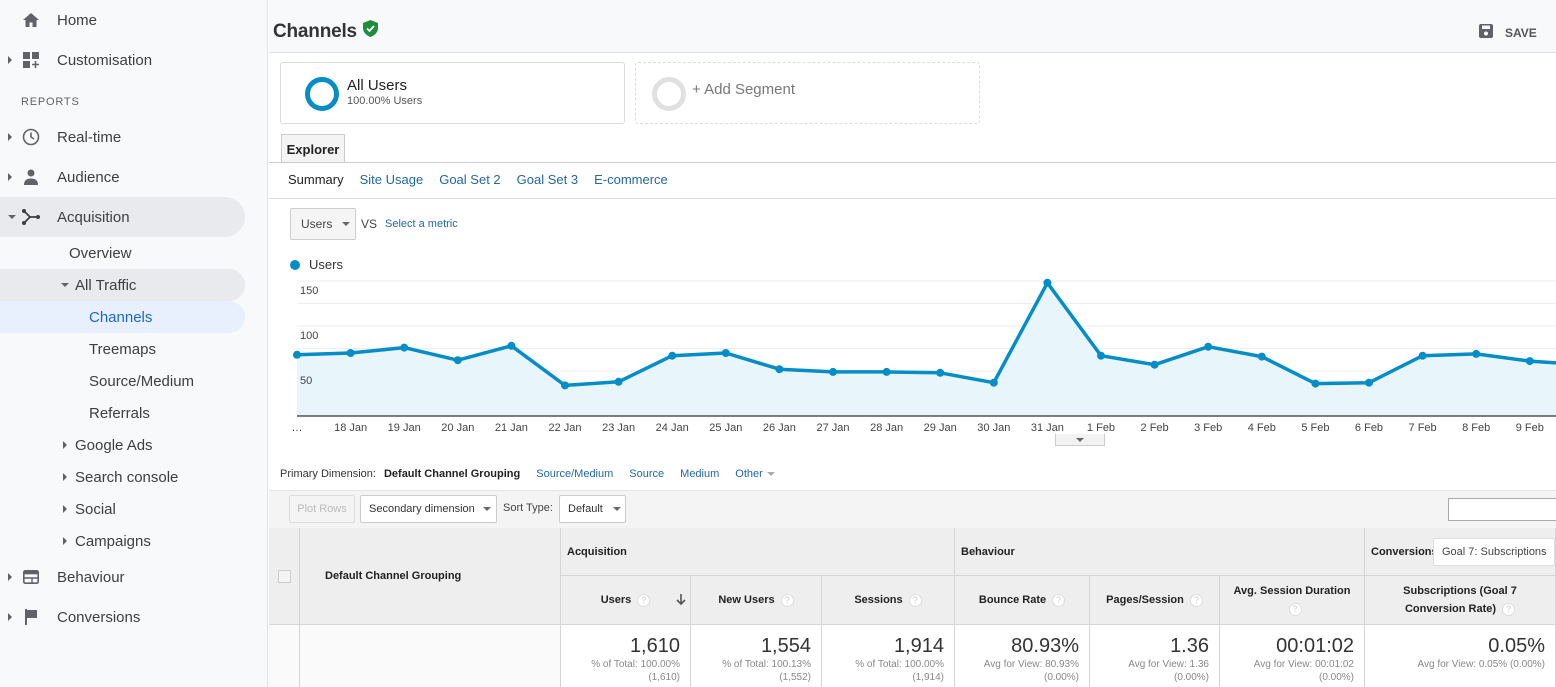 The image size is (1556, 687). I want to click on flag-icon, so click(31, 617).